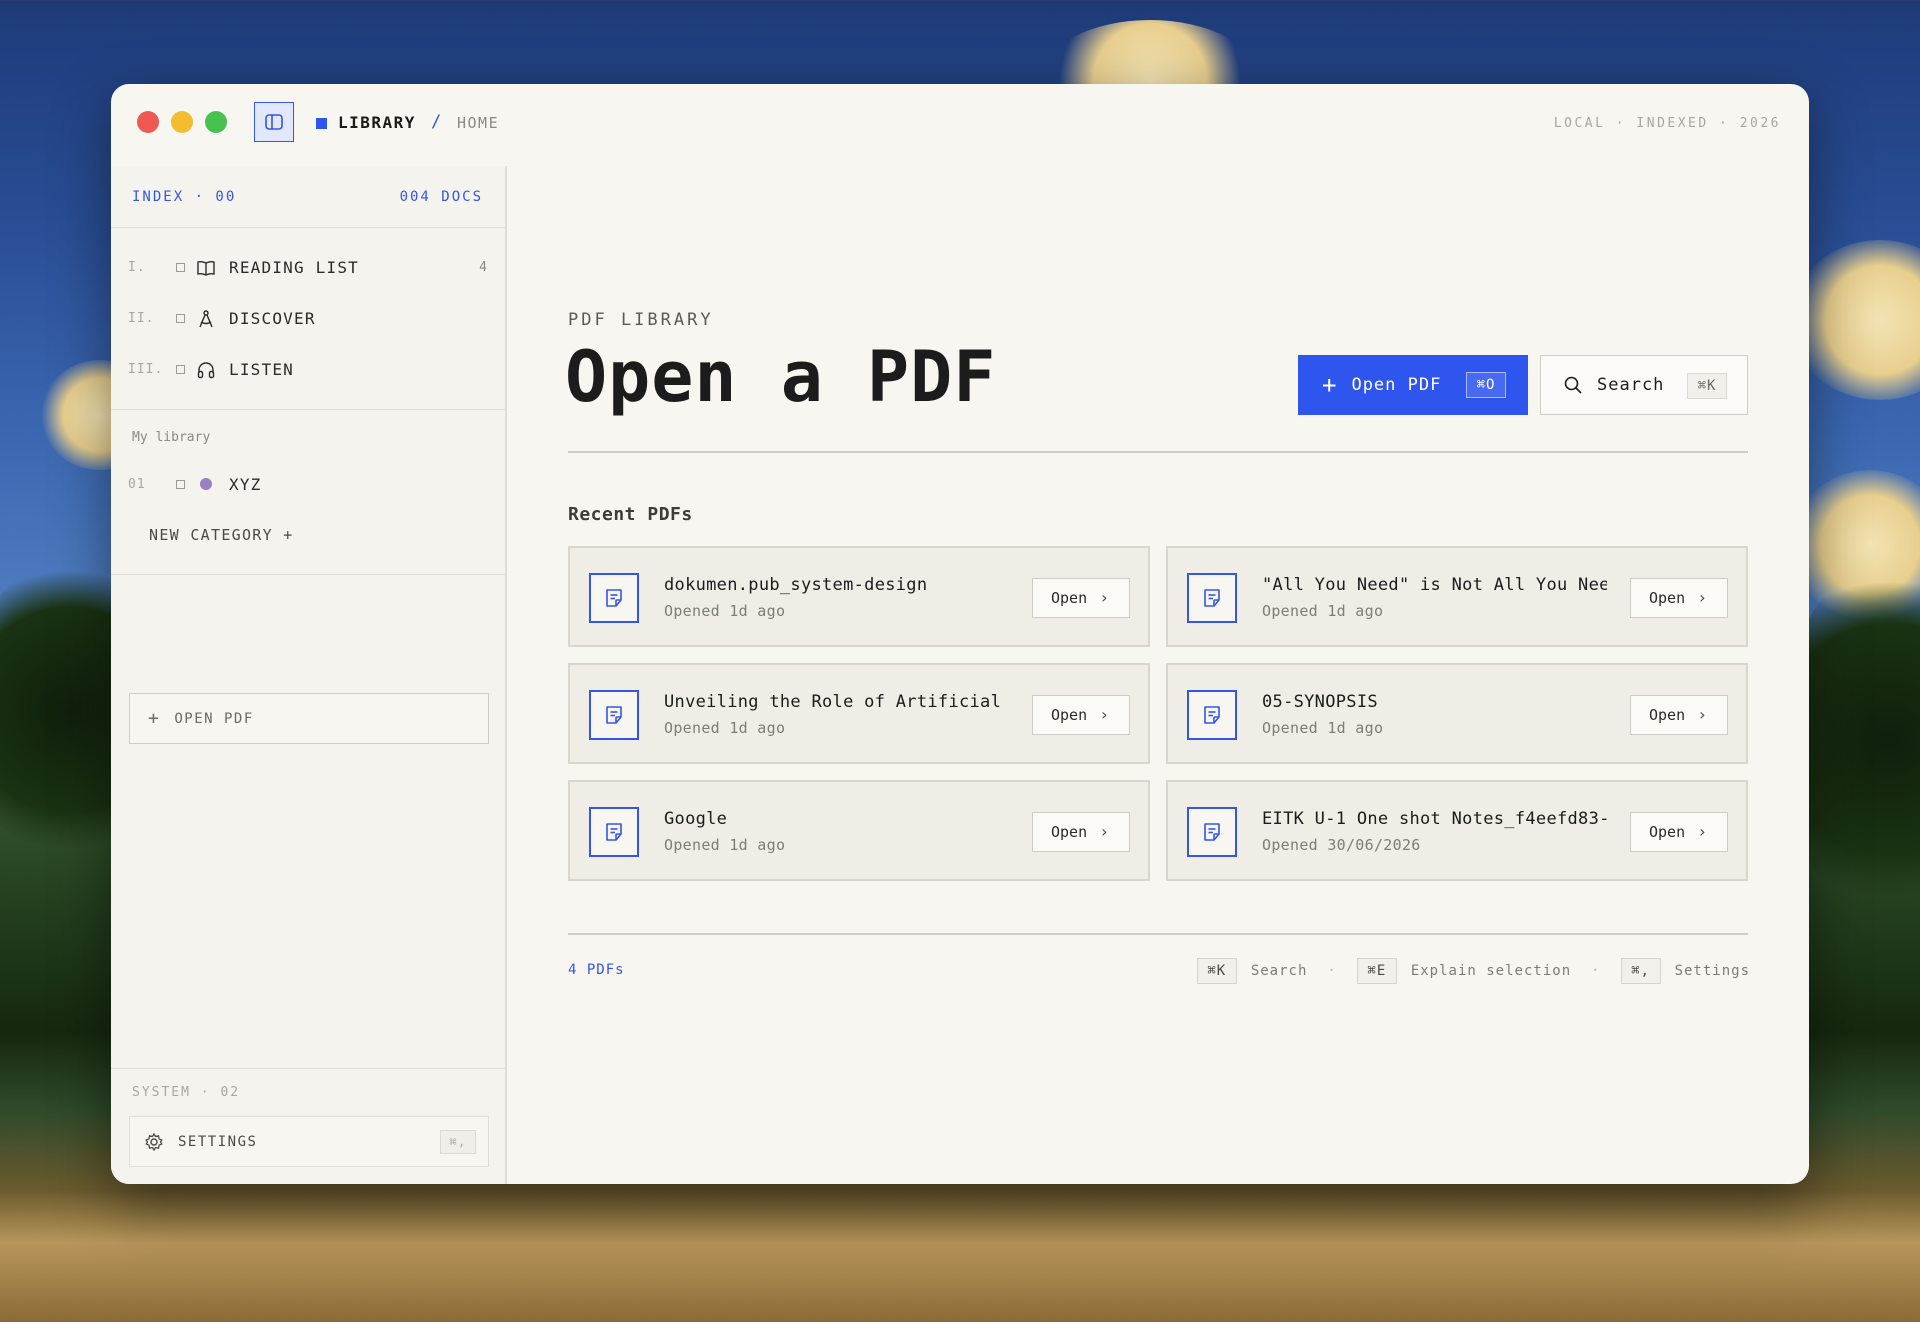  Describe the element at coordinates (154, 1141) in the screenshot. I see `gear-icon` at that location.